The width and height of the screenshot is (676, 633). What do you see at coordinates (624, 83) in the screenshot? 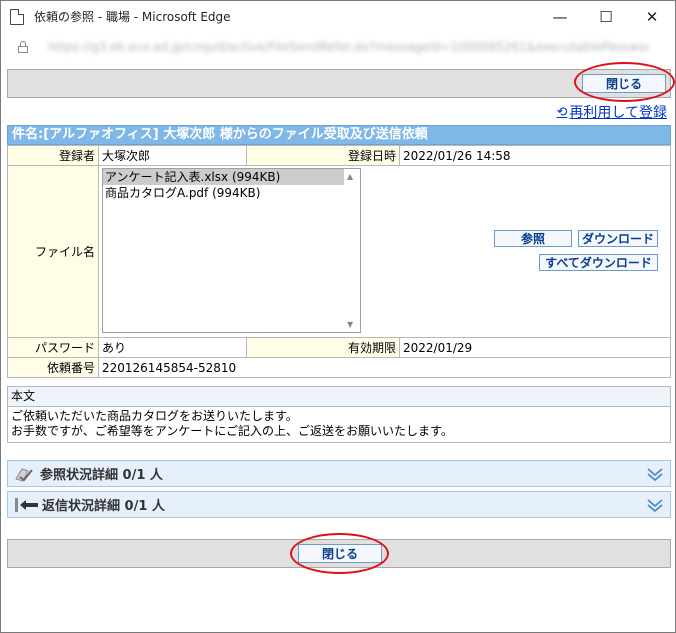
I see `close-button-top: 閉じる` at bounding box center [624, 83].